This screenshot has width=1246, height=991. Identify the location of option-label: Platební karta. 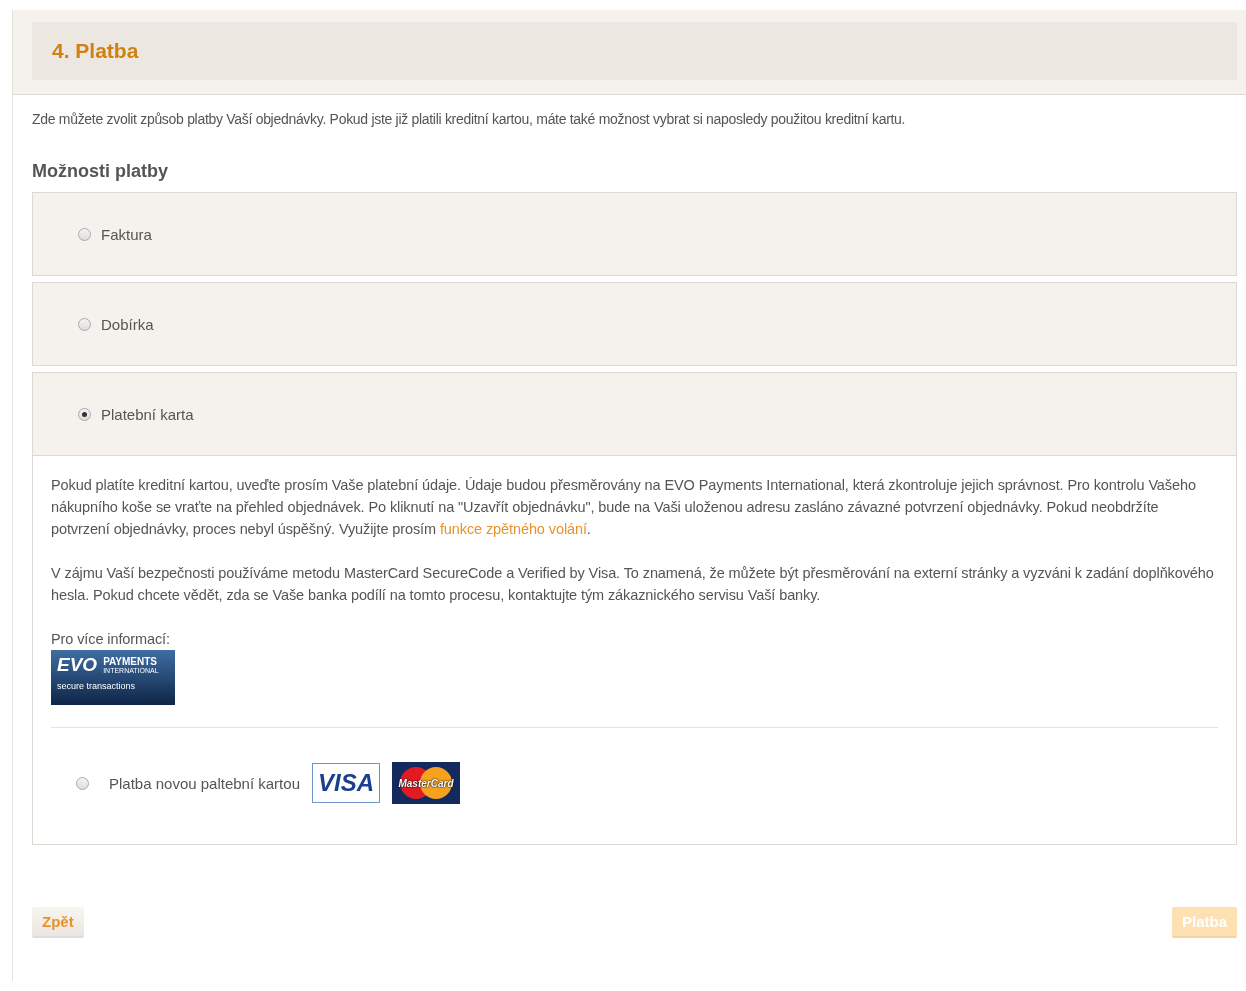
(147, 414).